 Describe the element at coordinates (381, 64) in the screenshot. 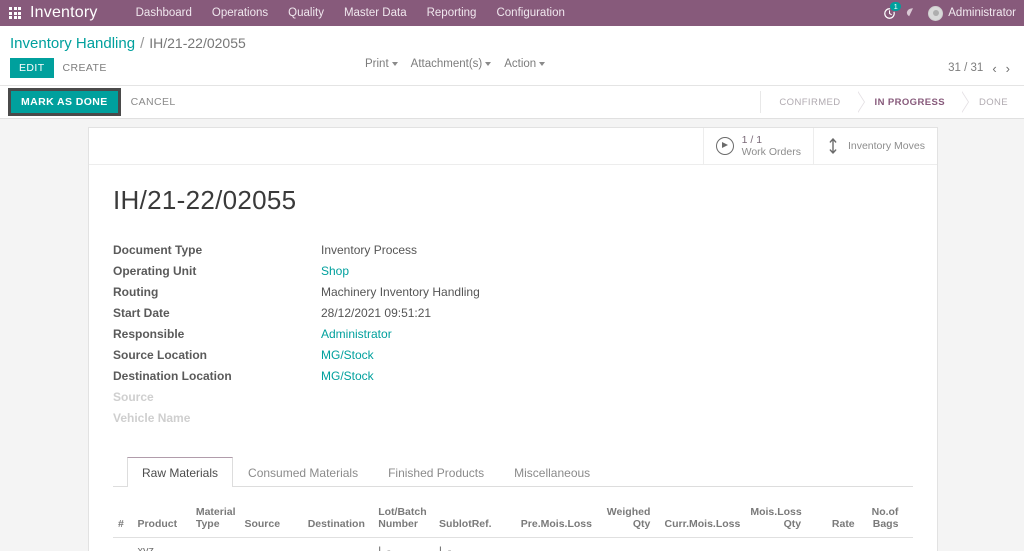

I see `print-dropdown: Print` at that location.